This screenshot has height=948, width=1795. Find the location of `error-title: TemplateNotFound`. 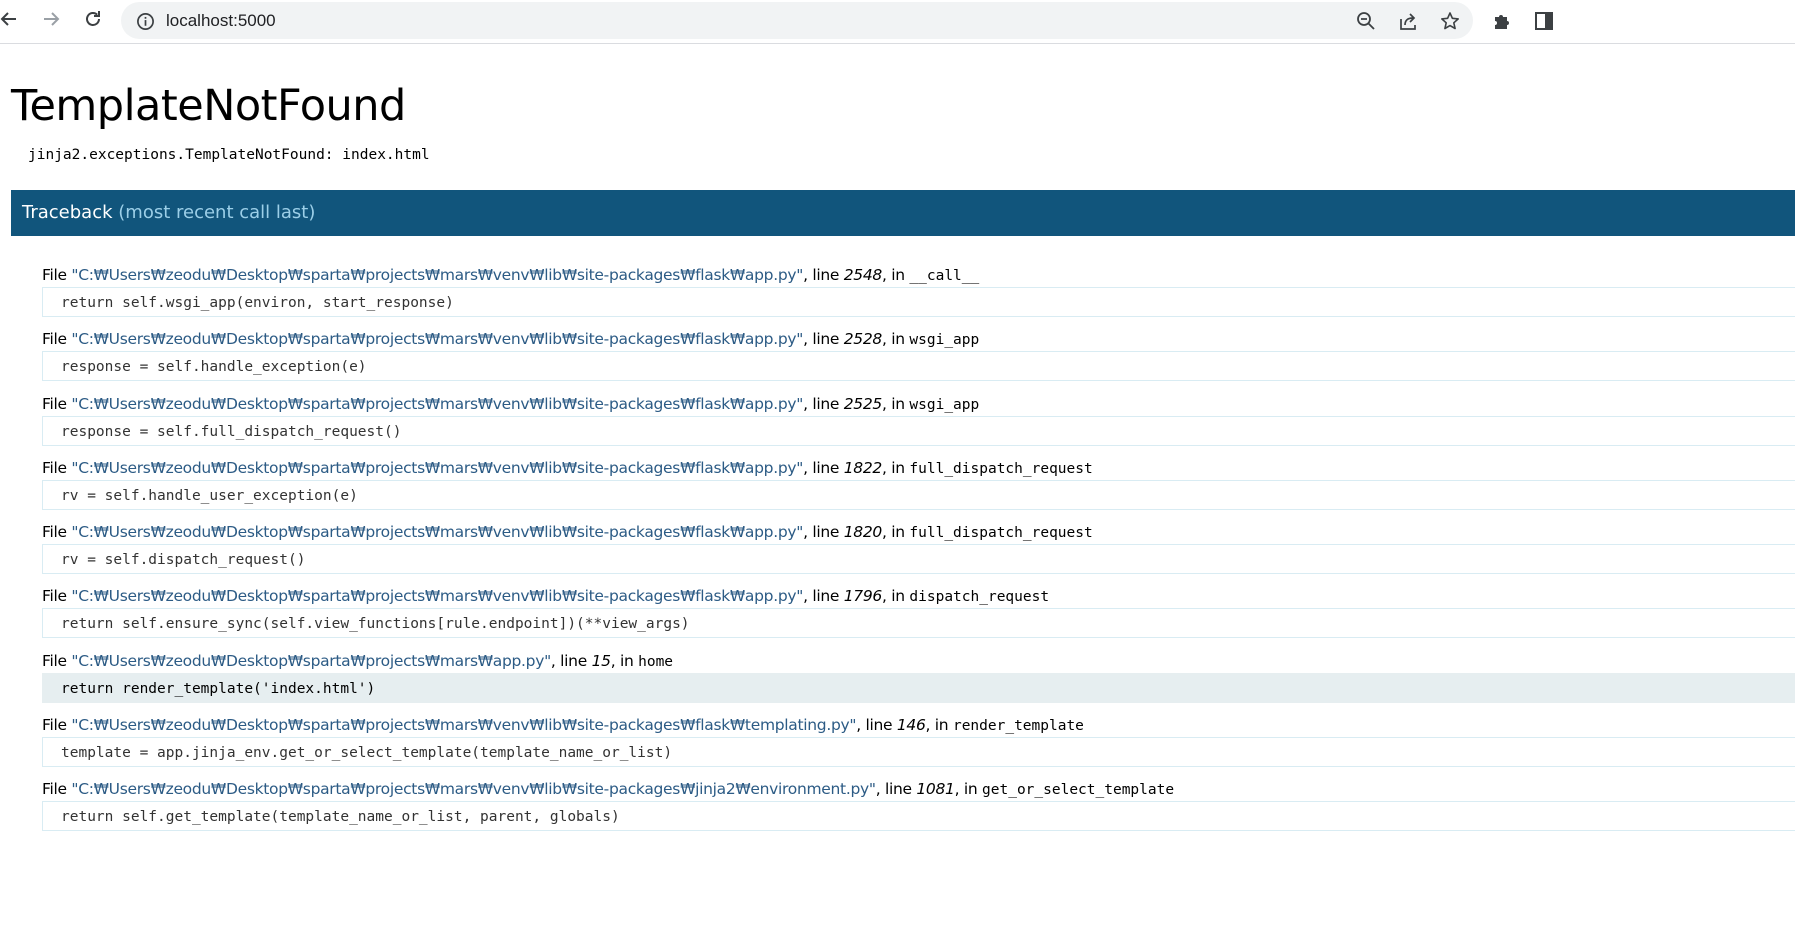

error-title: TemplateNotFound is located at coordinates (208, 106).